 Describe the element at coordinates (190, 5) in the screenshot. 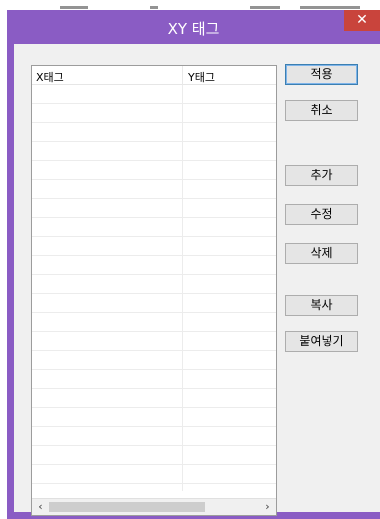

I see `background-strip` at that location.